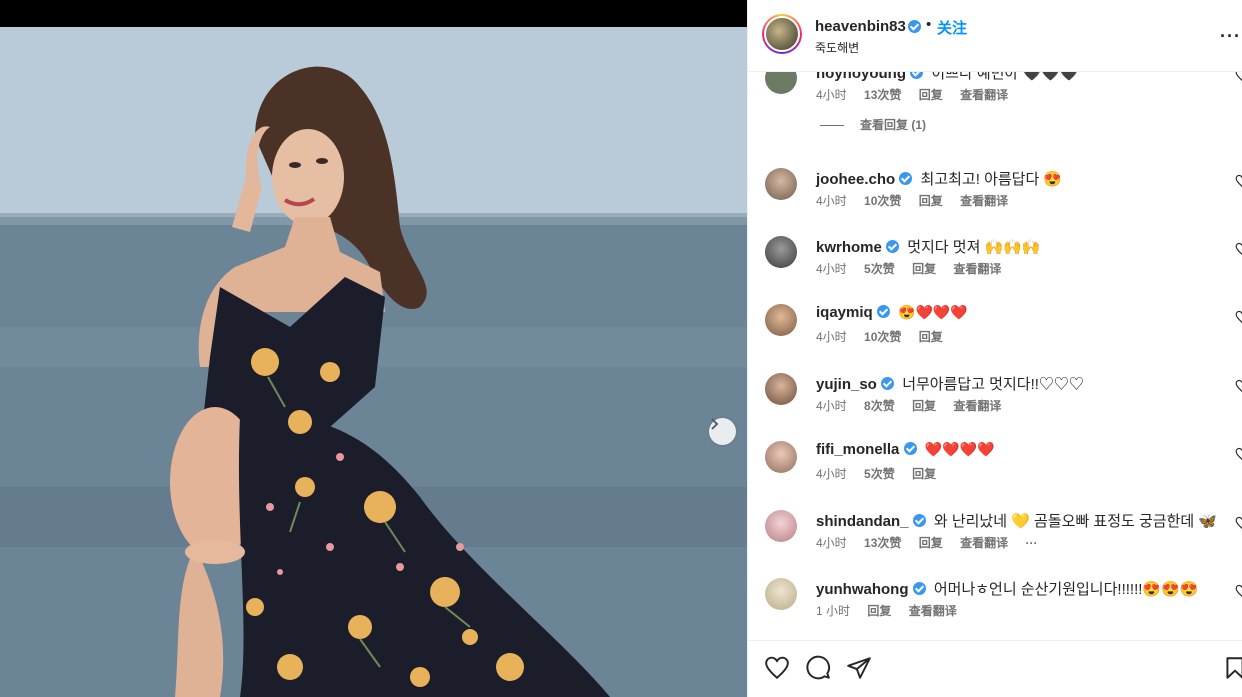 This screenshot has width=1242, height=697. What do you see at coordinates (991, 179) in the screenshot?
I see `comment-text: 최고최고! 아름답다 😍` at bounding box center [991, 179].